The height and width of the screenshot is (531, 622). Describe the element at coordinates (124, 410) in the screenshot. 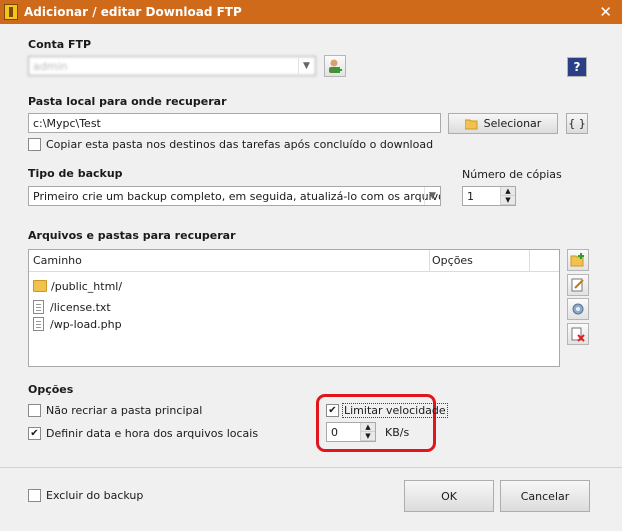

I see `no-recreate-label: Não recriar a pasta principal` at that location.